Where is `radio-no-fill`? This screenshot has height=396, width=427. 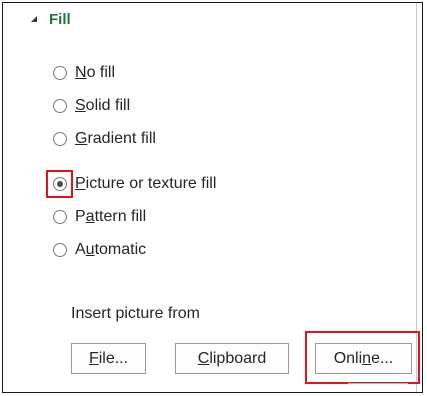
radio-no-fill is located at coordinates (60, 73).